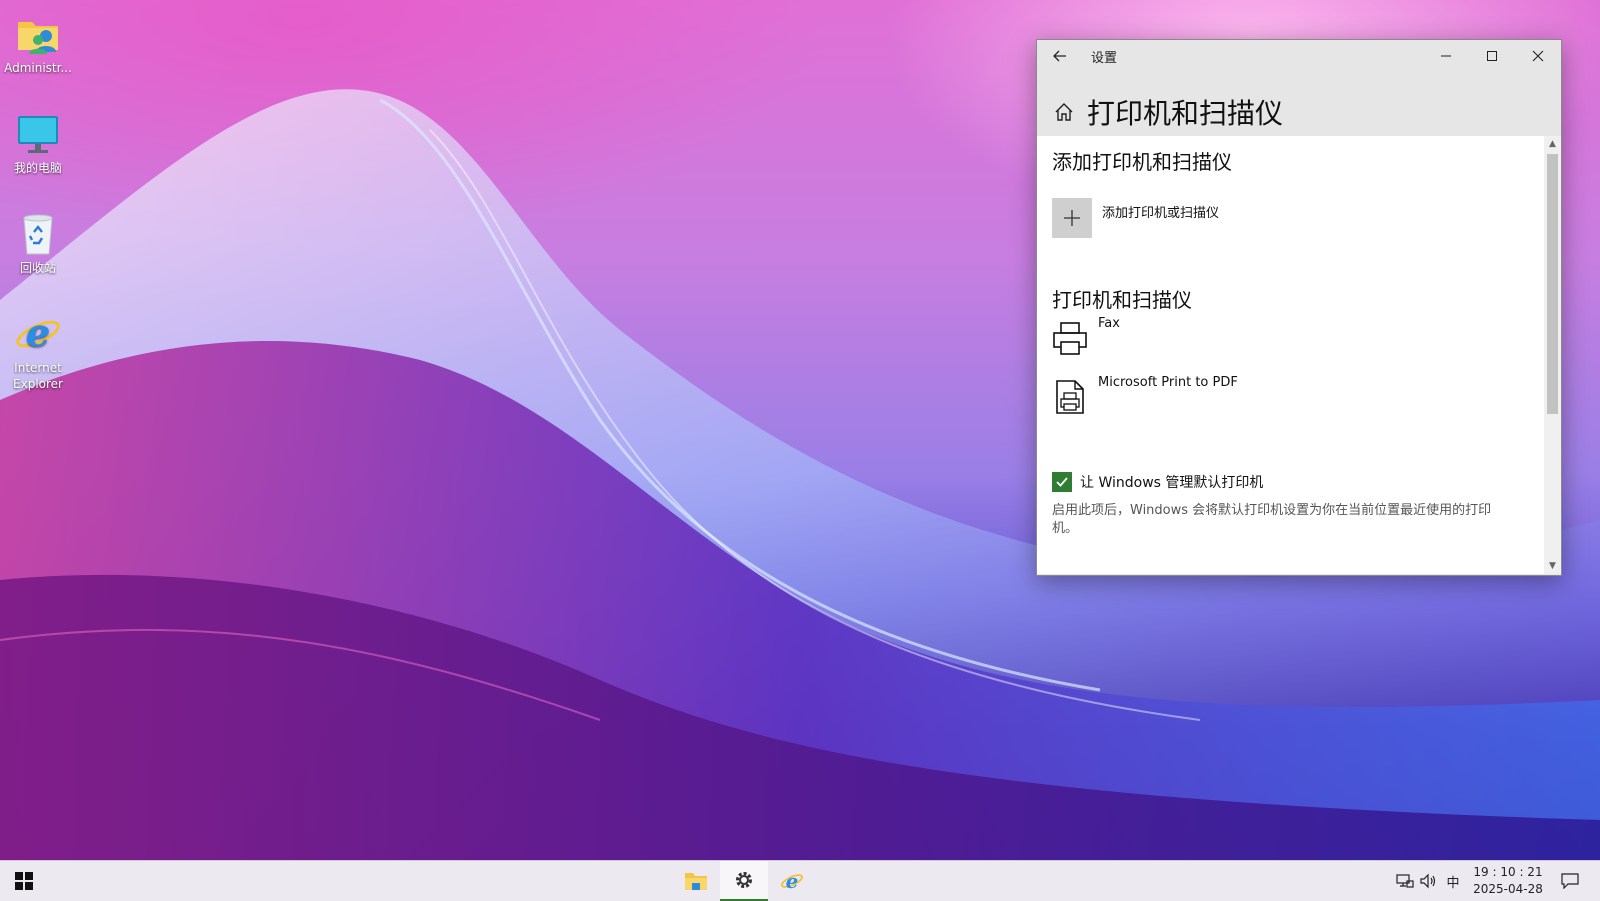 The height and width of the screenshot is (901, 1600). I want to click on default-printer-option: 让 Windows 管理默认打印机, so click(1157, 482).